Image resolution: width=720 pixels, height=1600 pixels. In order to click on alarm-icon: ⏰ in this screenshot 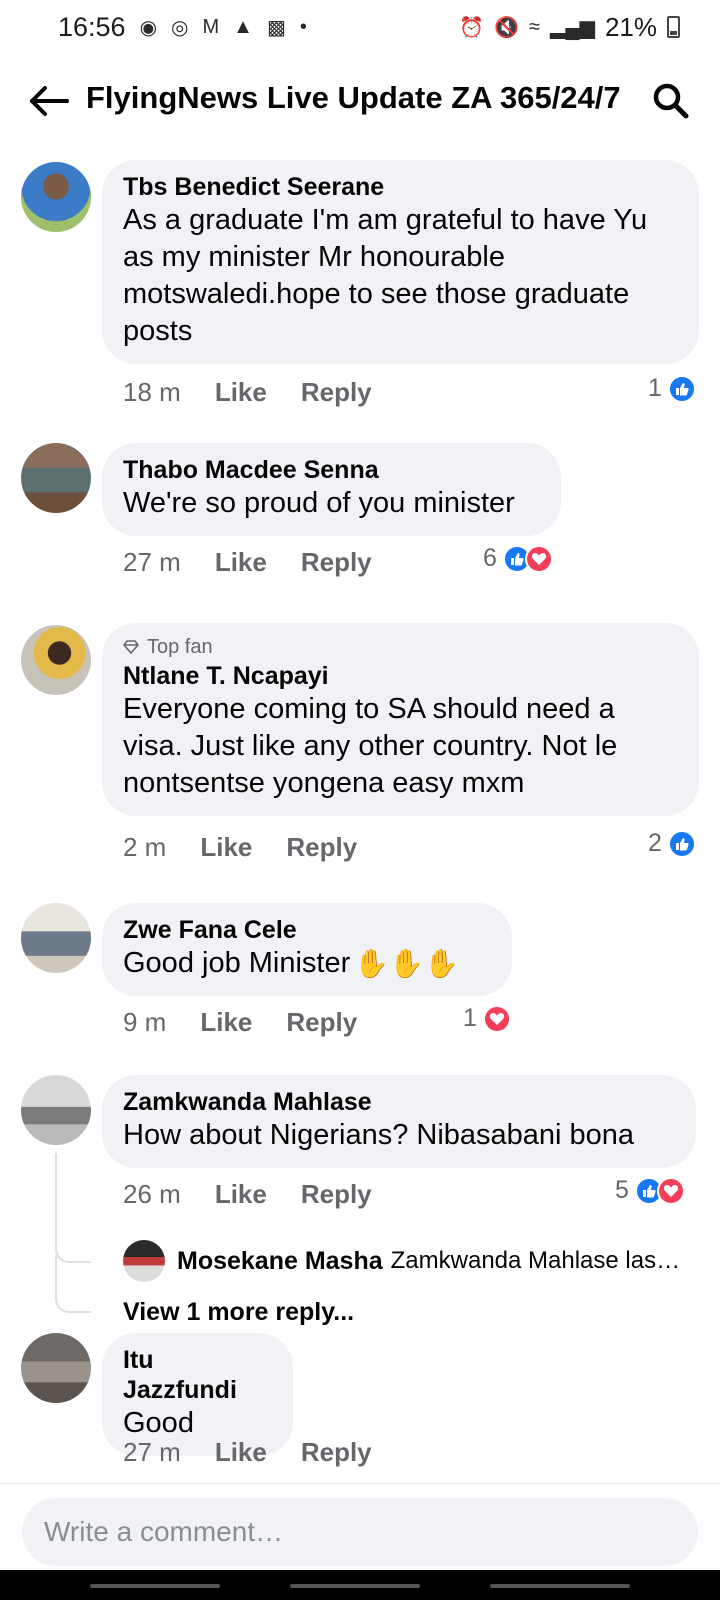, I will do `click(472, 27)`.